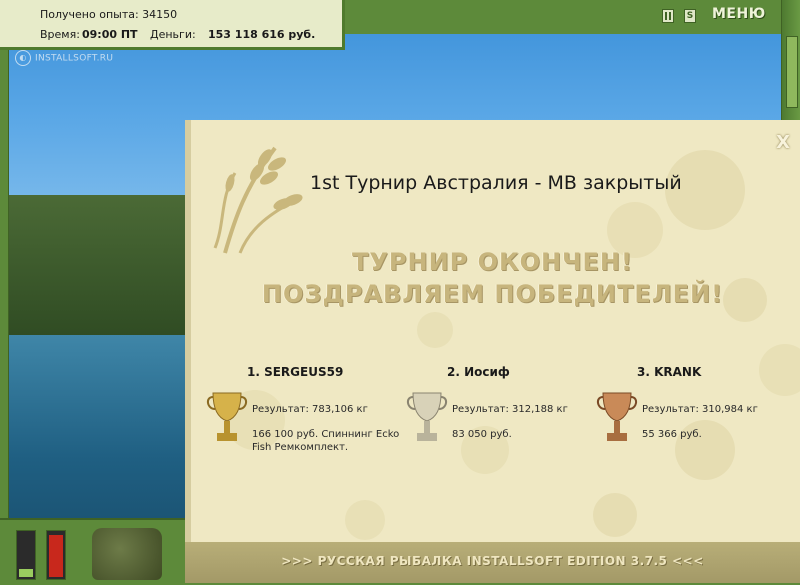 This screenshot has height=585, width=800. What do you see at coordinates (669, 372) in the screenshot?
I see `winner-name: 3. KRANK` at bounding box center [669, 372].